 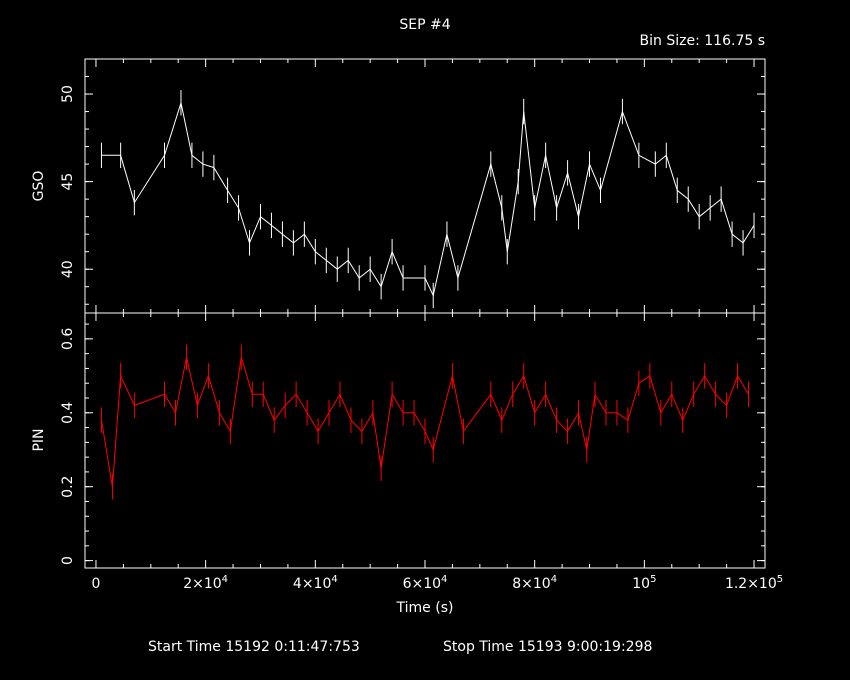 I want to click on stop-time-label: Stop Time 15193 9:00:19:298, so click(x=547, y=647).